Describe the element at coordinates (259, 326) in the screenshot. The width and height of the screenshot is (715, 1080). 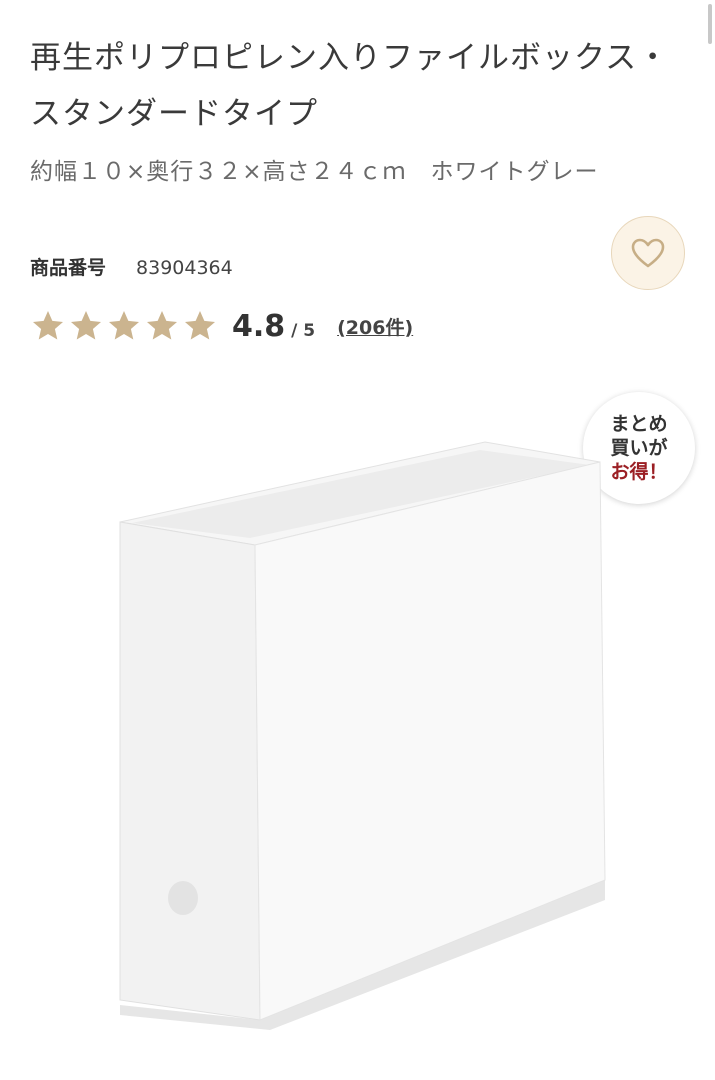
I see `rating-score: 4.8` at that location.